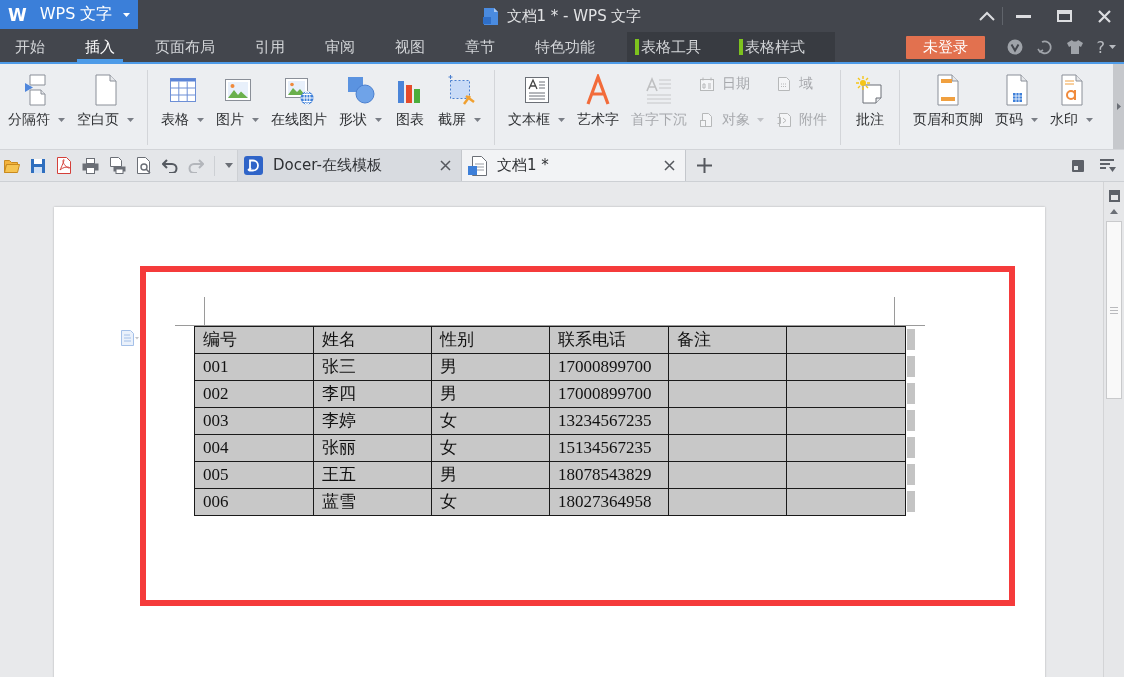 The image size is (1124, 677). I want to click on table-cell: 18078543829, so click(609, 475).